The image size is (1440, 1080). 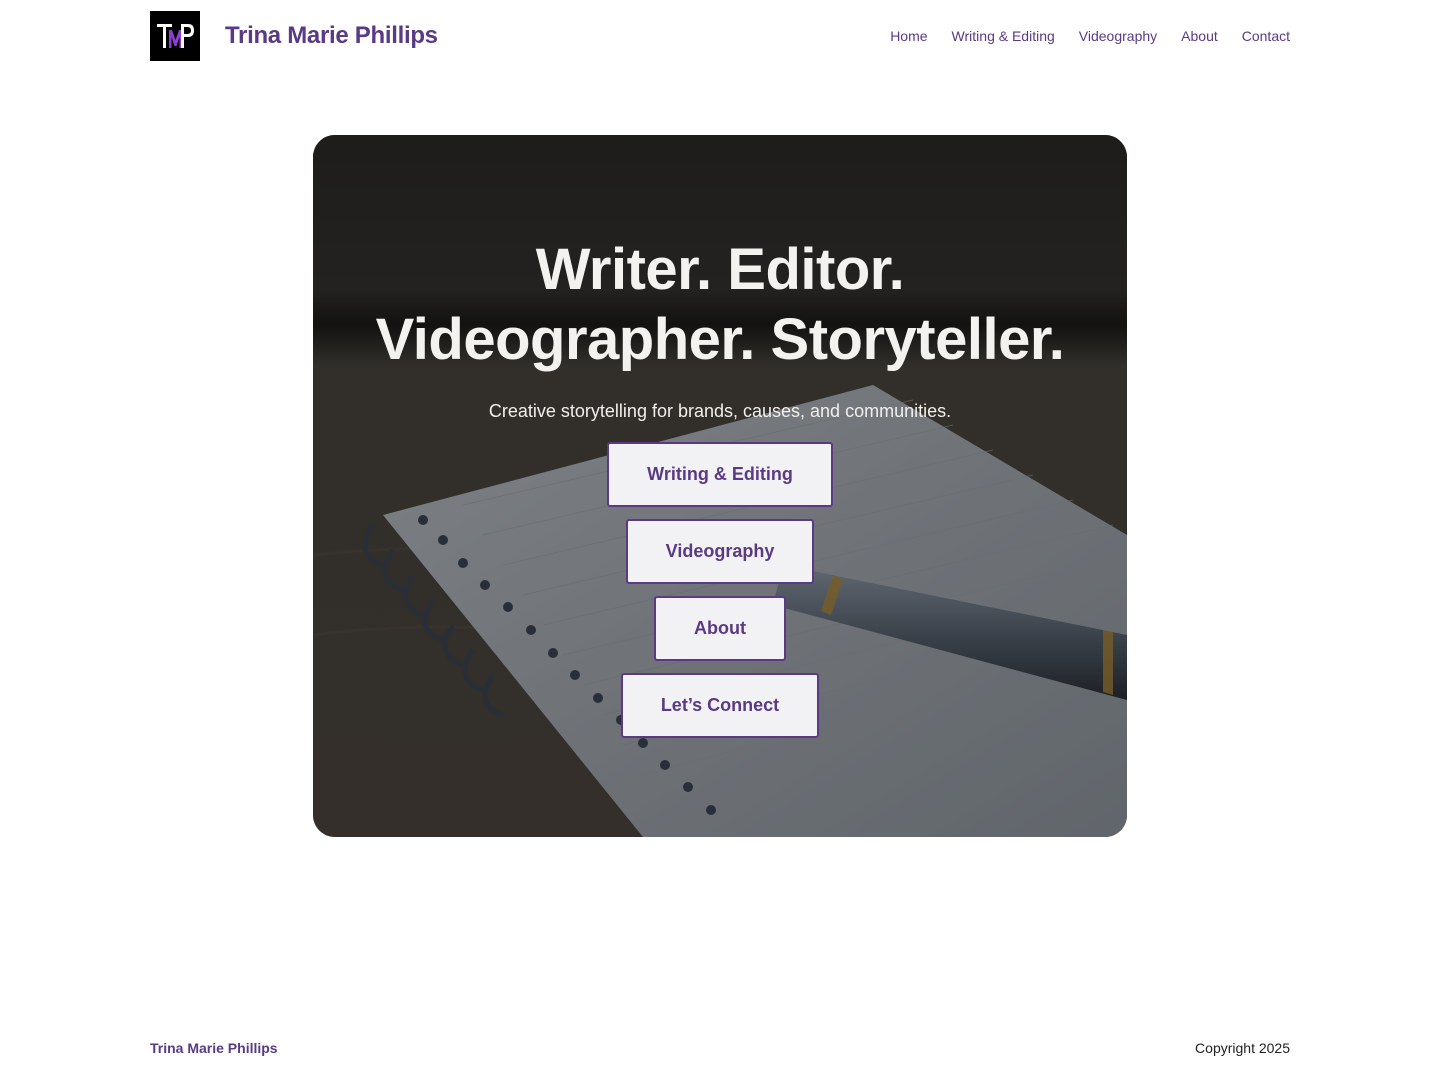 What do you see at coordinates (1118, 36) in the screenshot?
I see `nav-videography: Videography` at bounding box center [1118, 36].